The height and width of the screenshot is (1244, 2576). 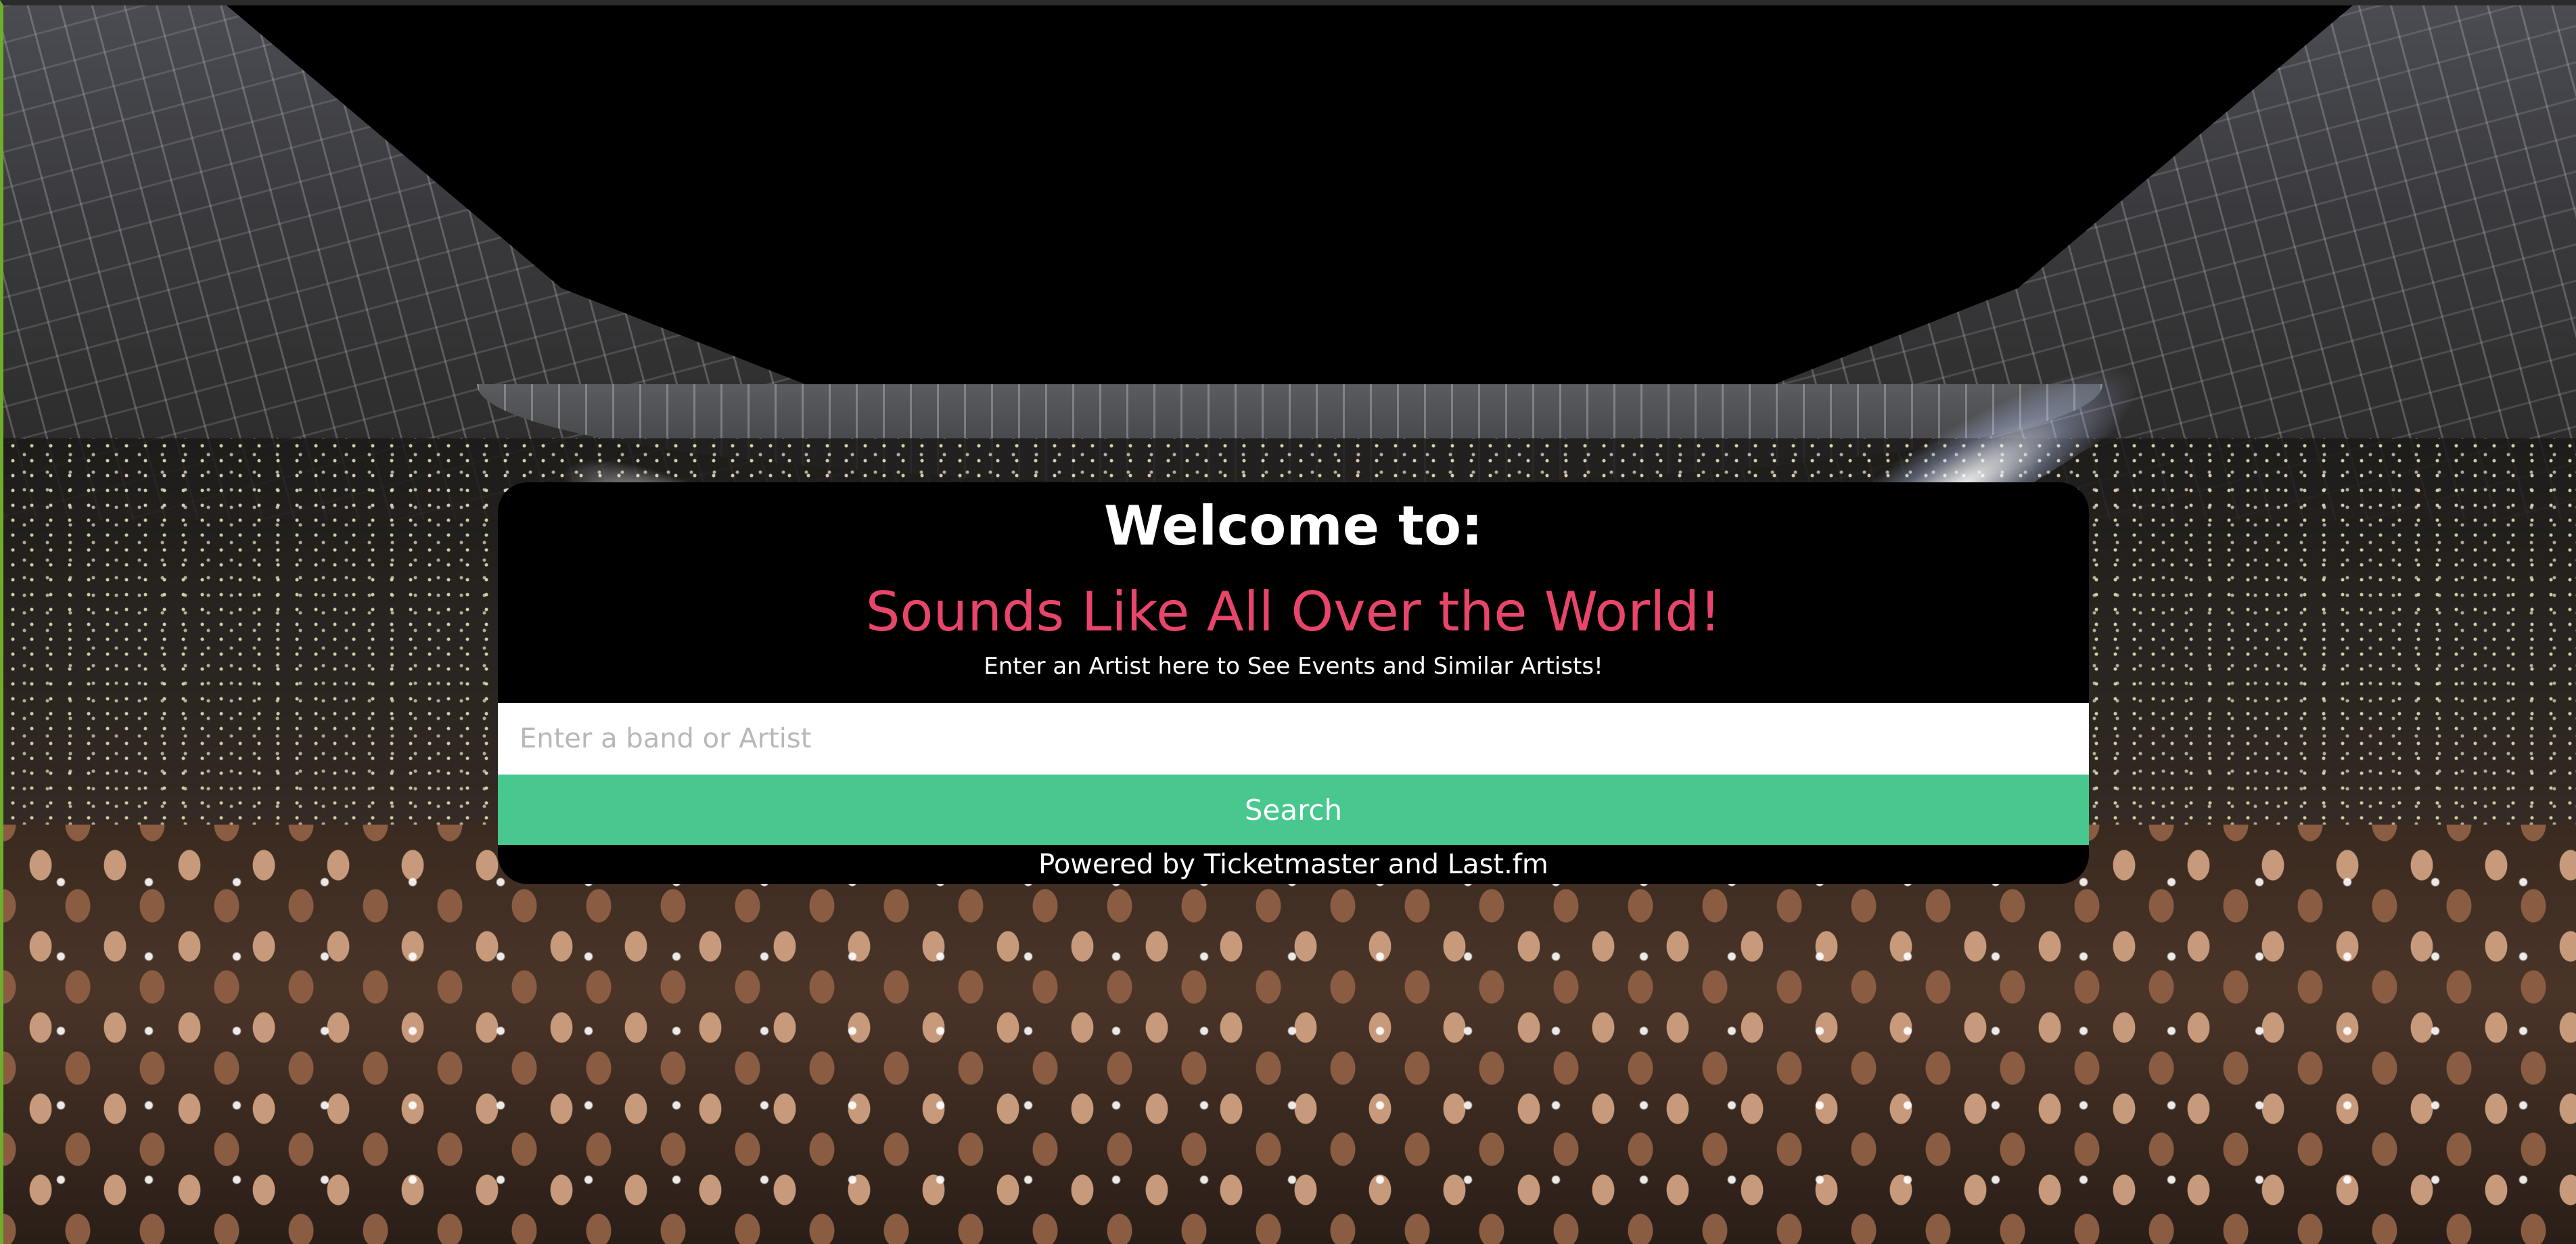 What do you see at coordinates (1293, 611) in the screenshot?
I see `app-title: Sounds Like All Over the World!` at bounding box center [1293, 611].